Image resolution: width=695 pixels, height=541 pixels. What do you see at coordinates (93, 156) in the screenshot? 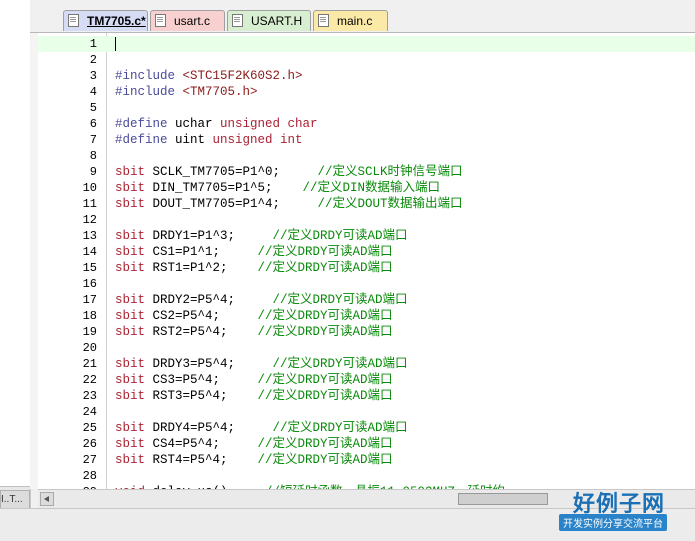
I see `line-number: 8` at bounding box center [93, 156].